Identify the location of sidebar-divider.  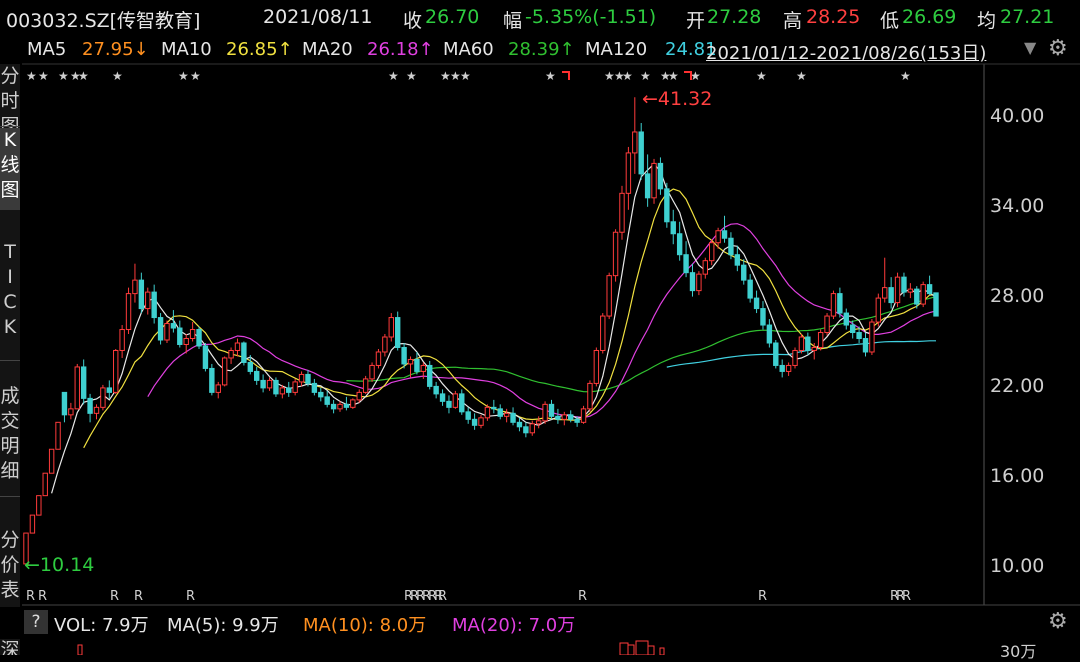
(10, 126).